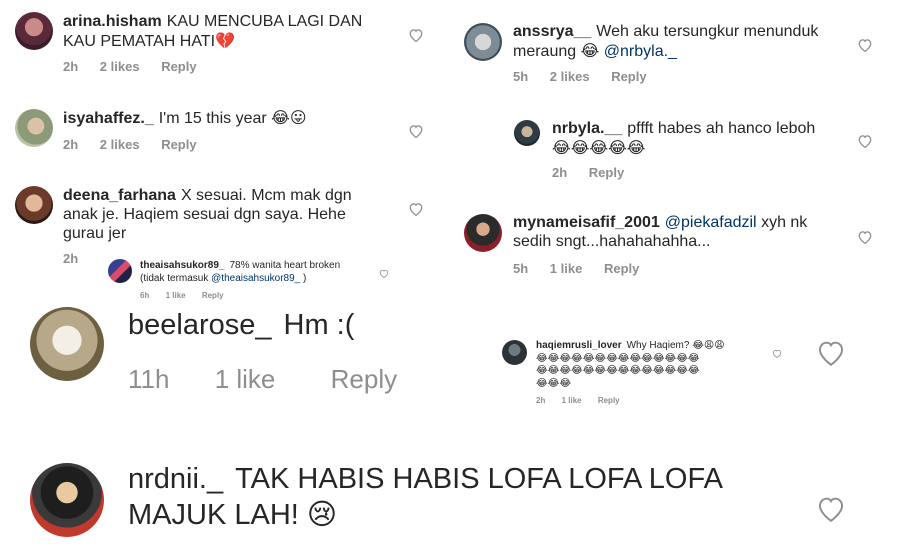  I want to click on comment-username: anssrya__, so click(552, 31).